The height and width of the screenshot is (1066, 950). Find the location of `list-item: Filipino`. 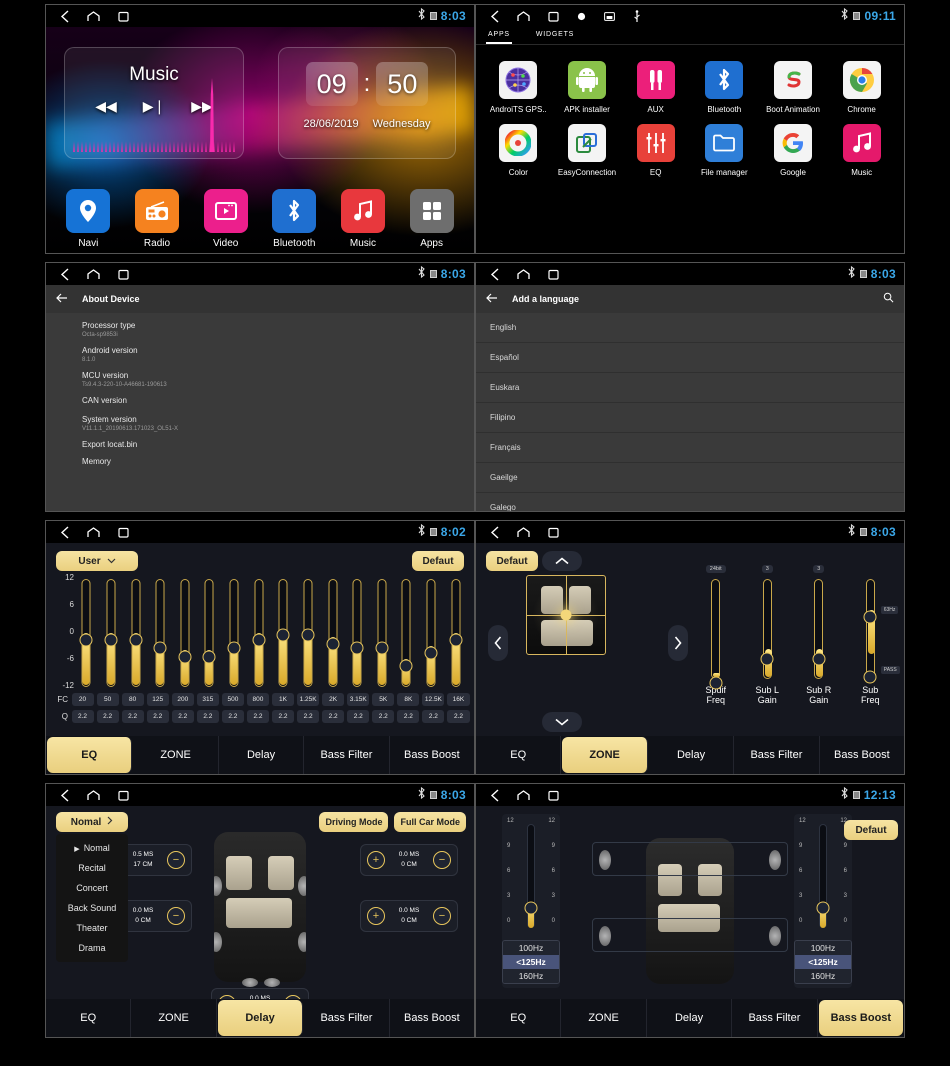

list-item: Filipino is located at coordinates (690, 418).